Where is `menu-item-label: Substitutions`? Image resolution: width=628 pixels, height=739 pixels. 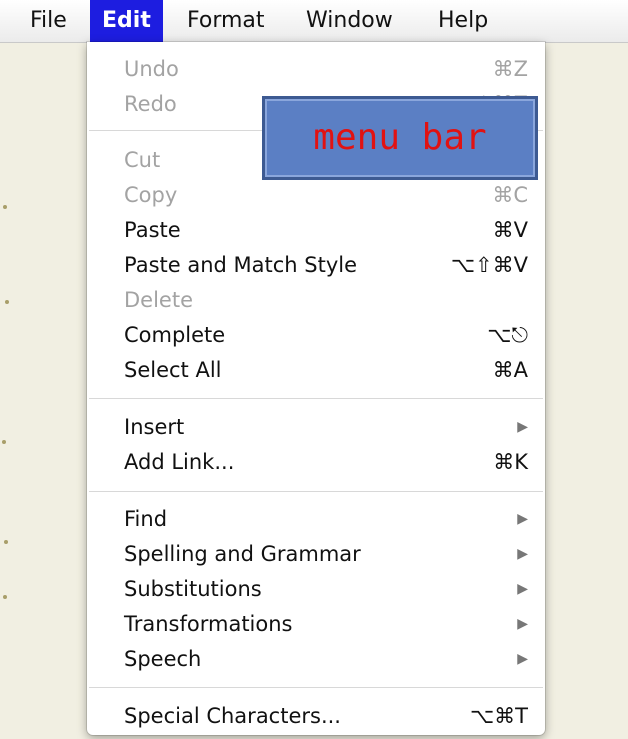
menu-item-label: Substitutions is located at coordinates (193, 589).